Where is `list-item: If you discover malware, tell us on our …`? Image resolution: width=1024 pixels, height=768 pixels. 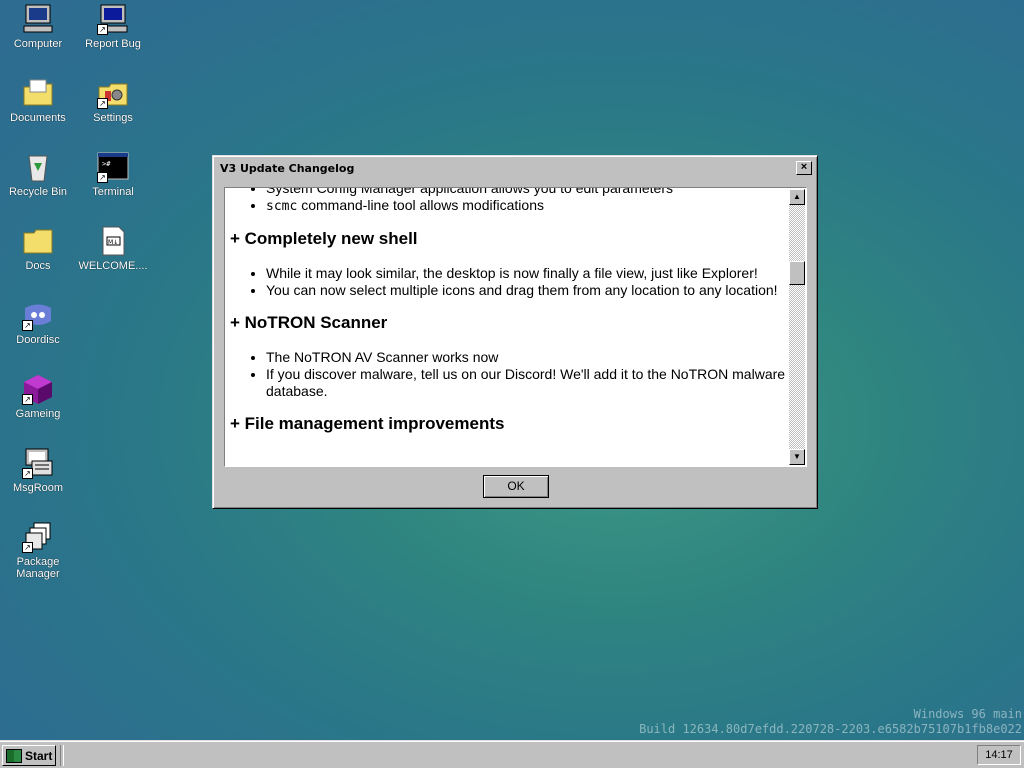 list-item: If you discover malware, tell us on our … is located at coordinates (526, 383).